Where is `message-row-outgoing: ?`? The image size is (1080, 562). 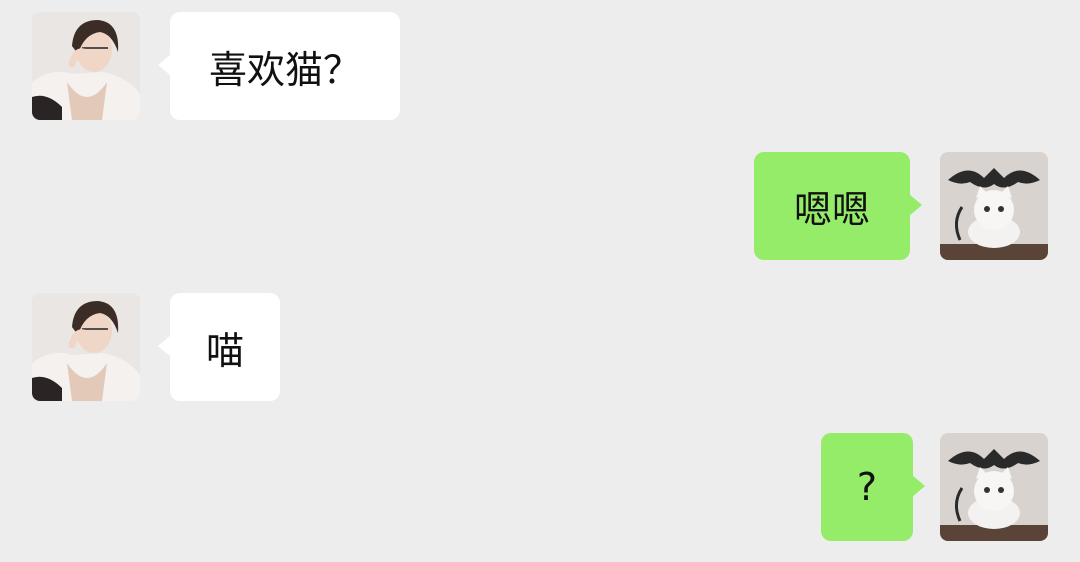
message-row-outgoing: ? is located at coordinates (934, 487).